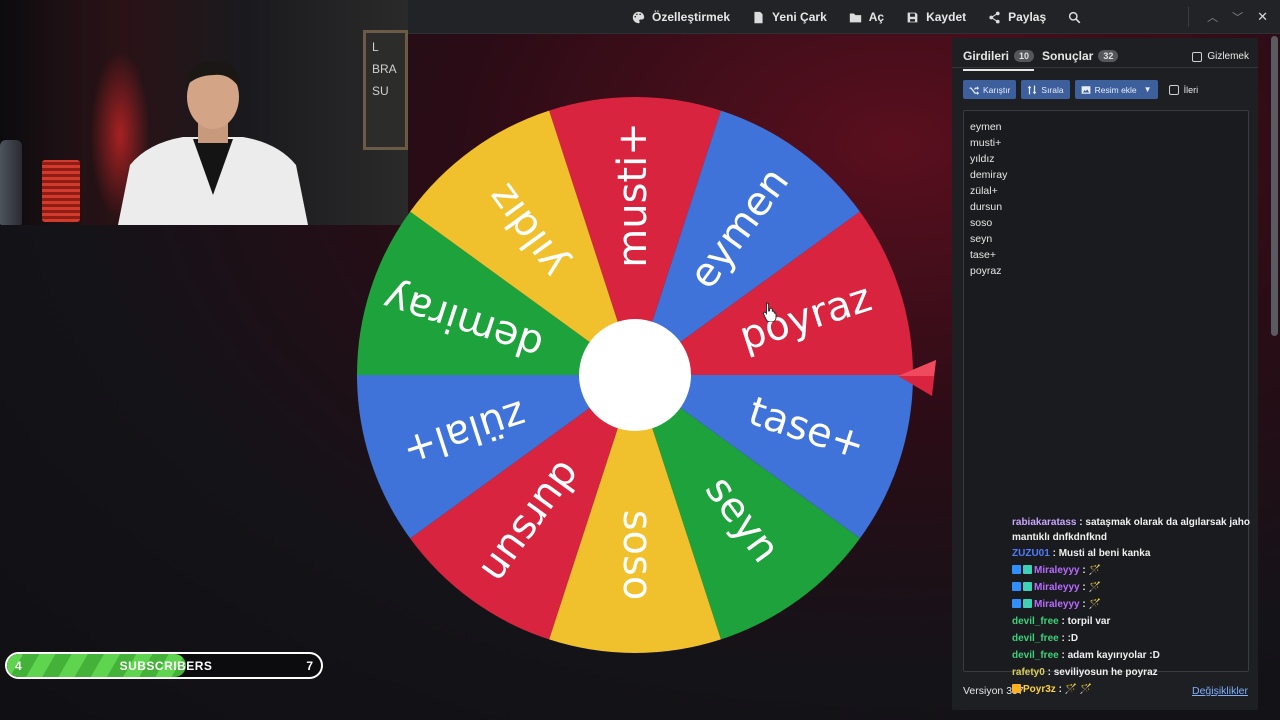 The image size is (1280, 720). What do you see at coordinates (1045, 638) in the screenshot?
I see `chat-message: devil_free : :D` at bounding box center [1045, 638].